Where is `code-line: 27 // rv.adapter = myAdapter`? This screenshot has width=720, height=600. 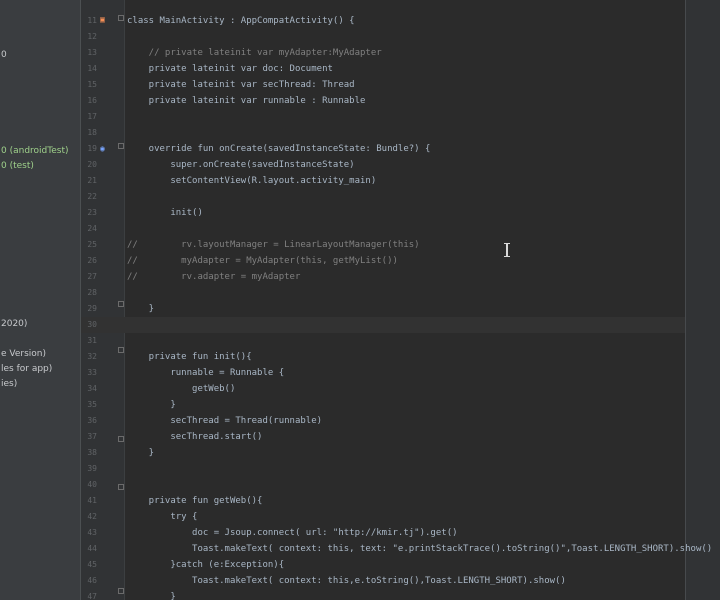
code-line: 27 // rv.adapter = myAdapter is located at coordinates (383, 277).